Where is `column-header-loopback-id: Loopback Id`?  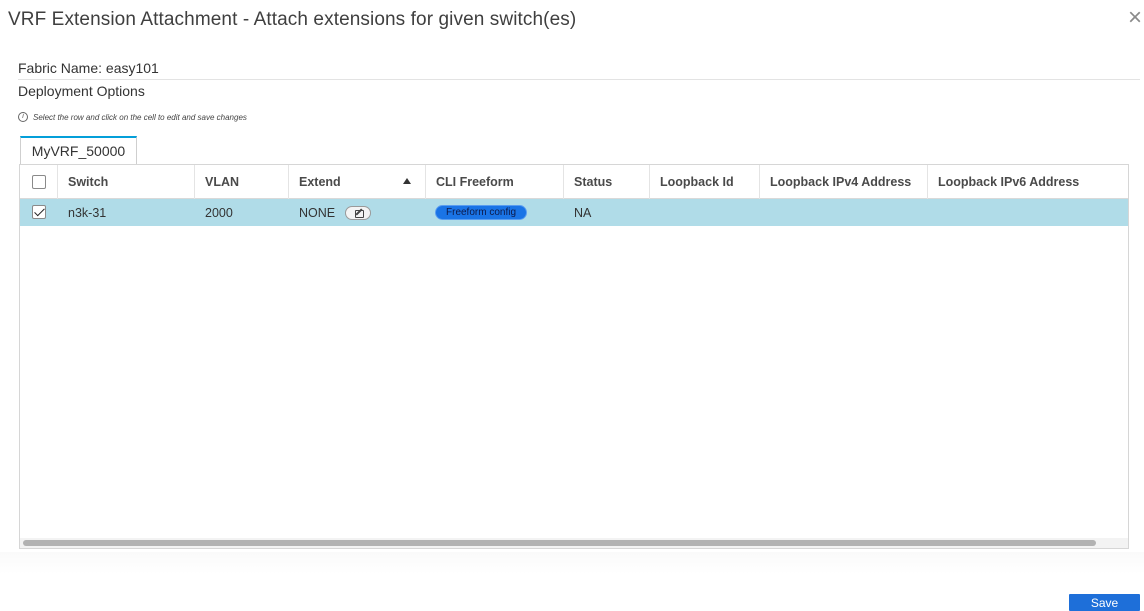 column-header-loopback-id: Loopback Id is located at coordinates (705, 182).